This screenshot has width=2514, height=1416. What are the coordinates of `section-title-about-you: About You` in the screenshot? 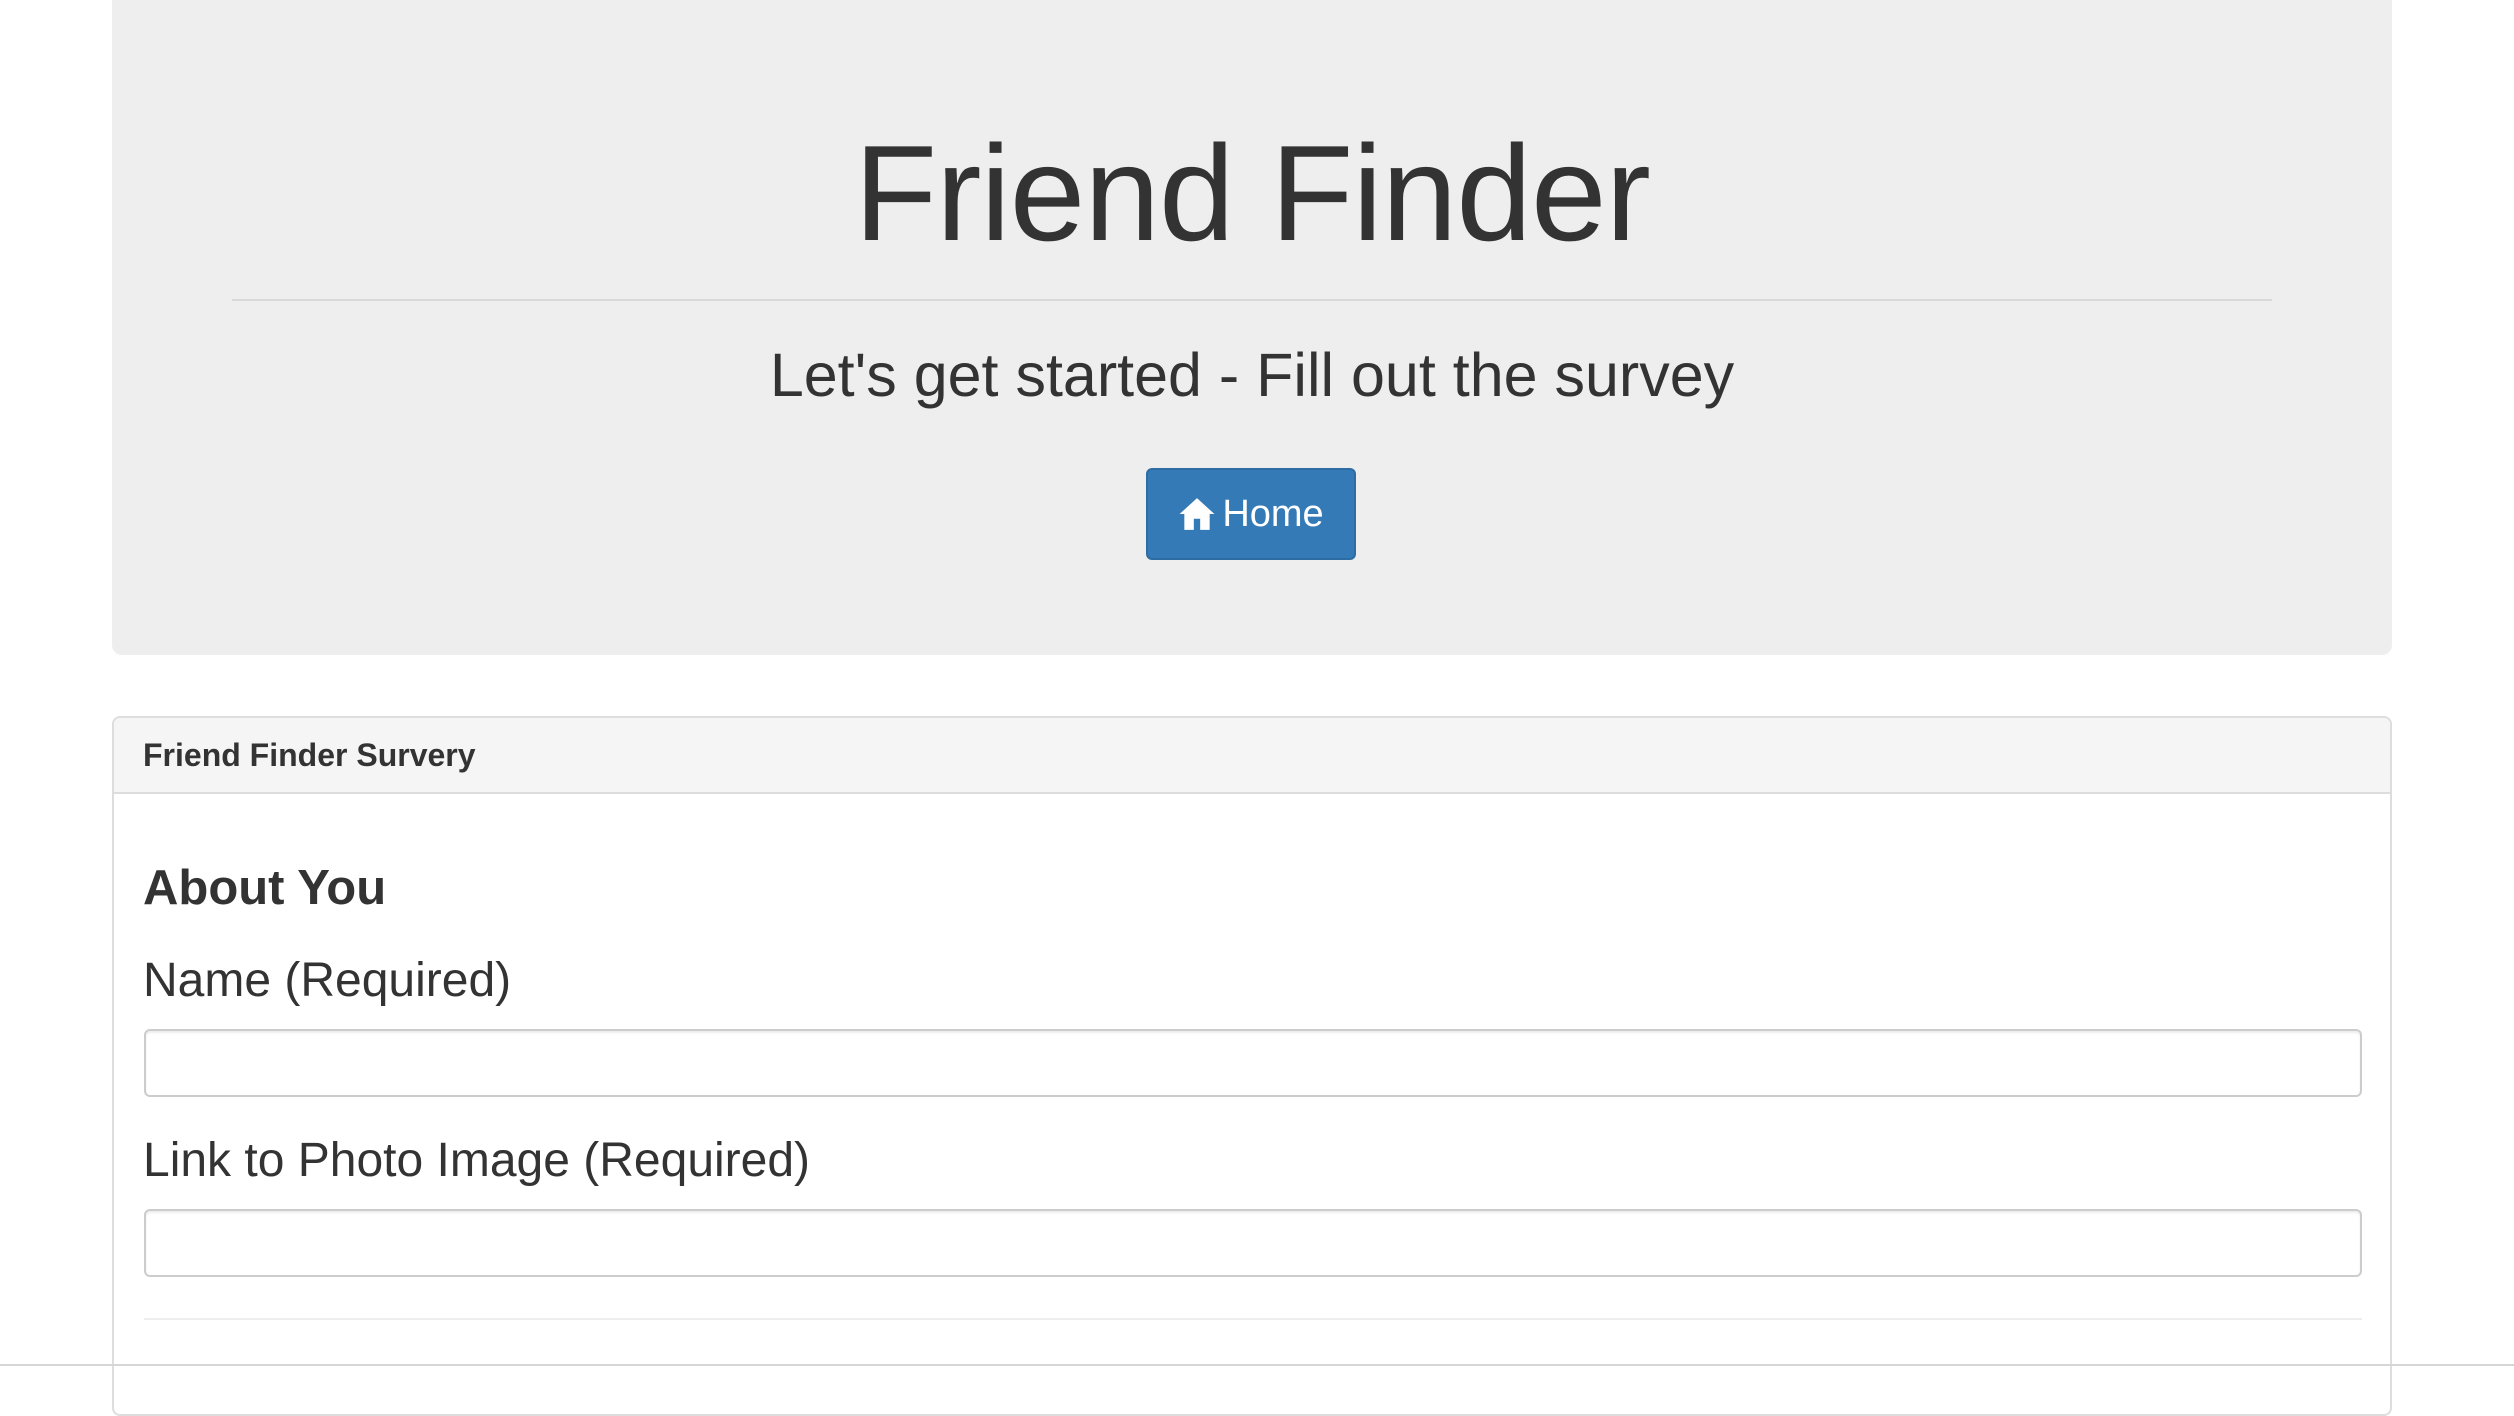 It's located at (265, 888).